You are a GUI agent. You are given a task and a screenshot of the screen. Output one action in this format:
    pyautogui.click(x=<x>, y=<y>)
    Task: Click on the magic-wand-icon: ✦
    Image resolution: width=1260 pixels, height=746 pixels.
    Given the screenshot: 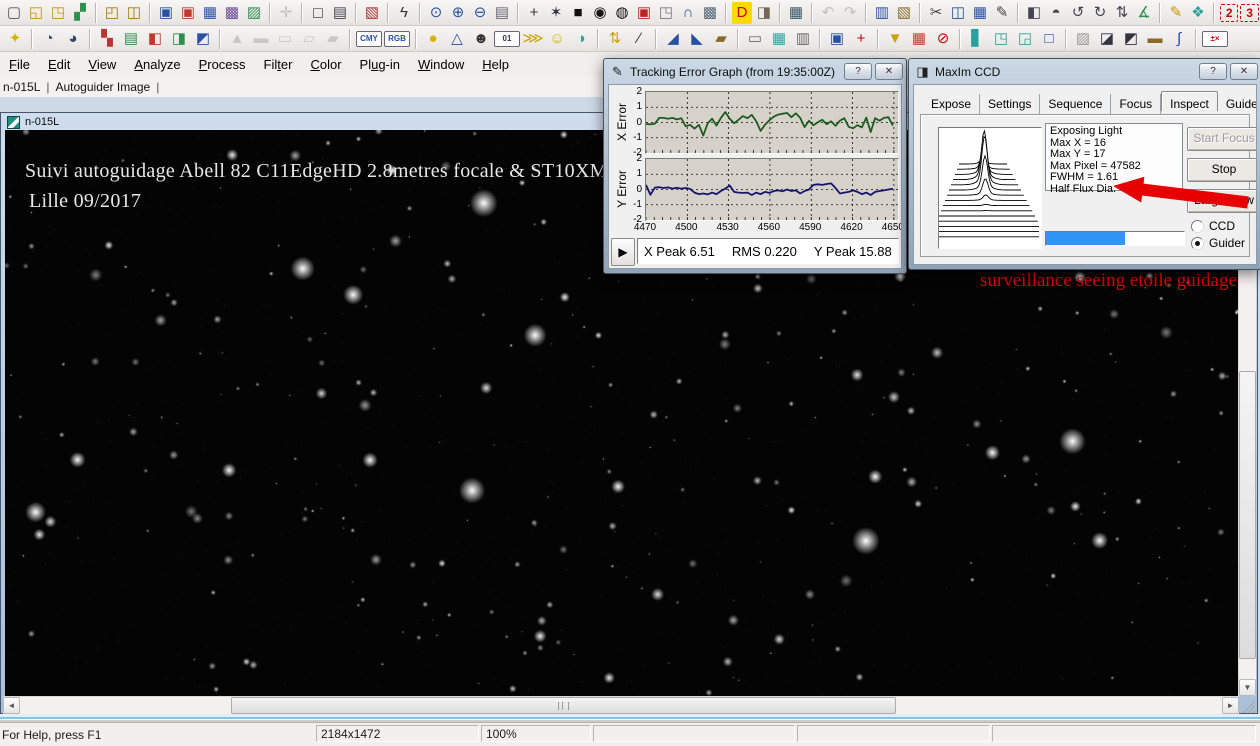 What is the action you would take?
    pyautogui.click(x=15, y=39)
    